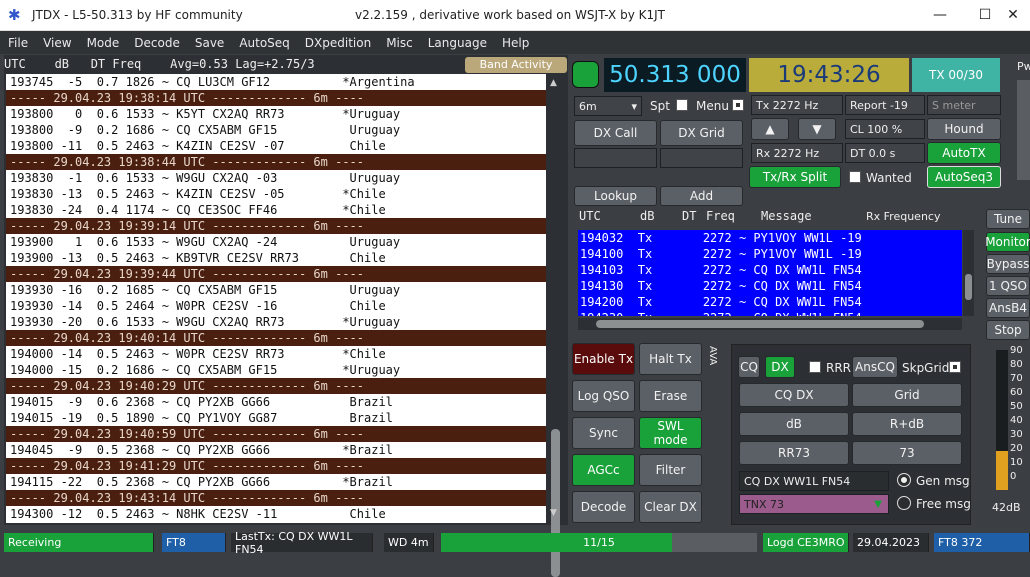  What do you see at coordinates (875, 367) in the screenshot?
I see `anscq-button: AnsCQ` at bounding box center [875, 367].